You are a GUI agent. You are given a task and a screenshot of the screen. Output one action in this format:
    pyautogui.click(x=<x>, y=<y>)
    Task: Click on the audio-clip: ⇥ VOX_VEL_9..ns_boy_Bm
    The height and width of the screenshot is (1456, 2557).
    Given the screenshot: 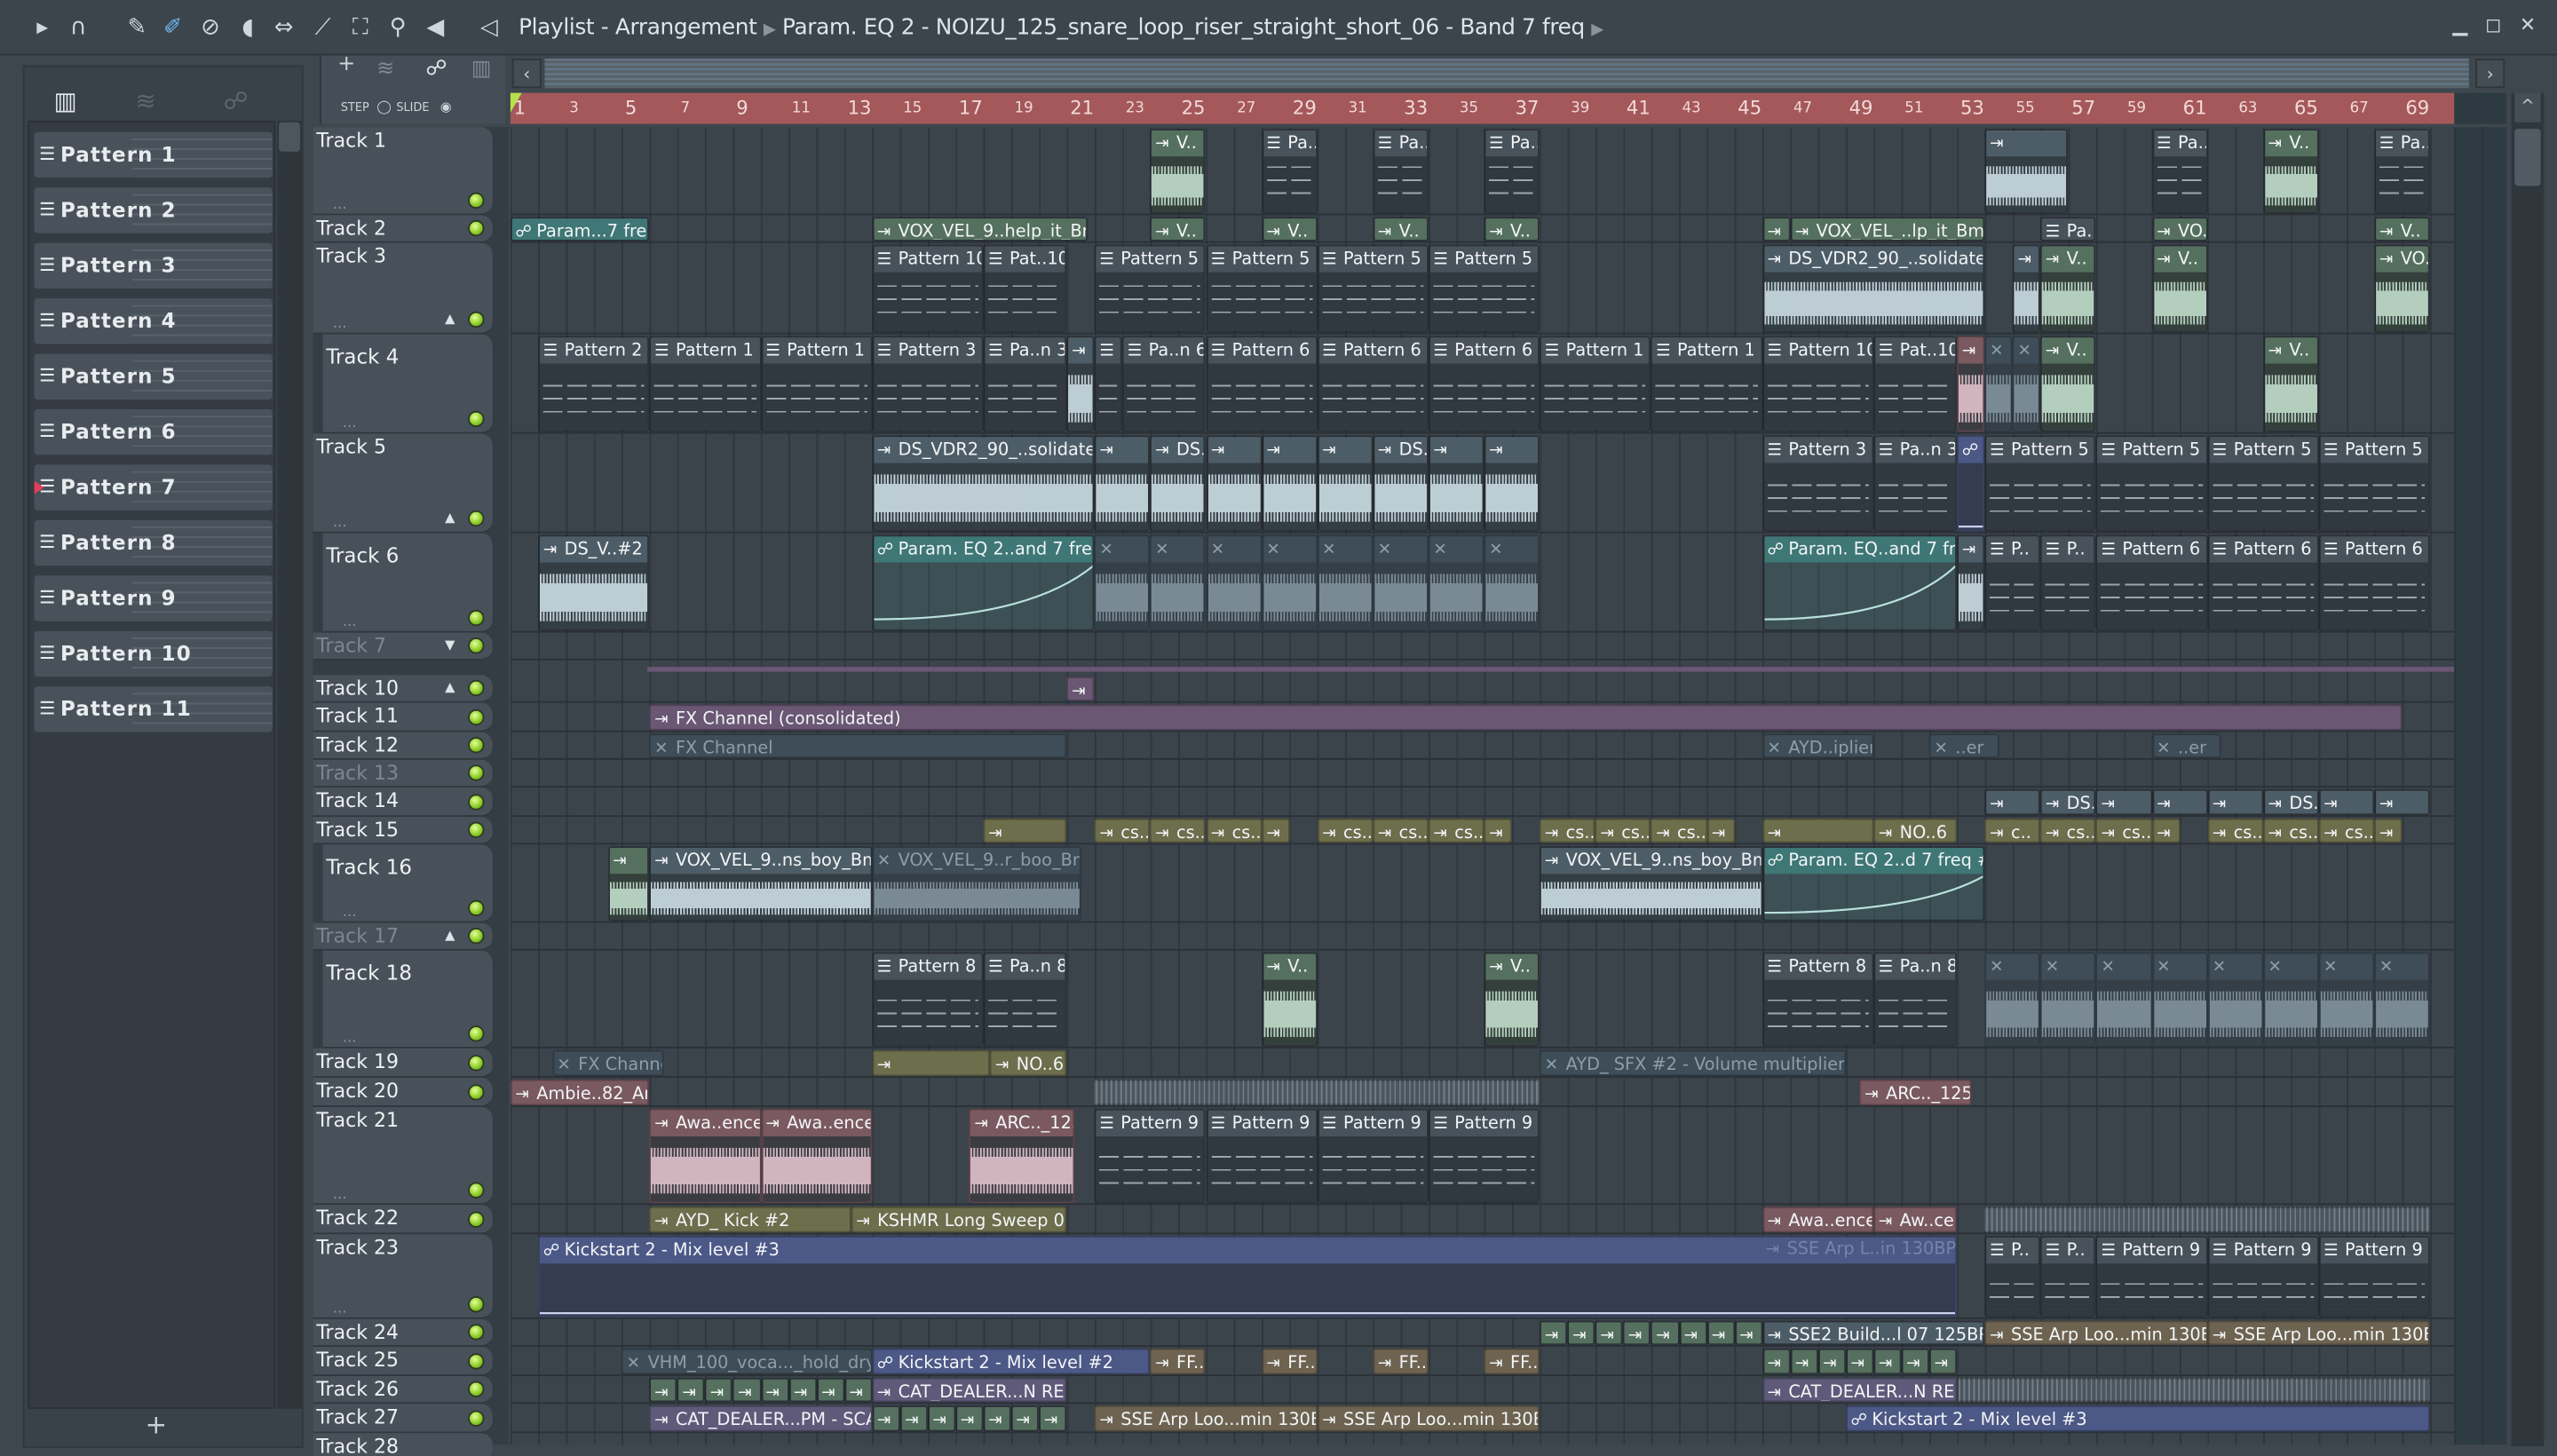 What is the action you would take?
    pyautogui.click(x=761, y=884)
    